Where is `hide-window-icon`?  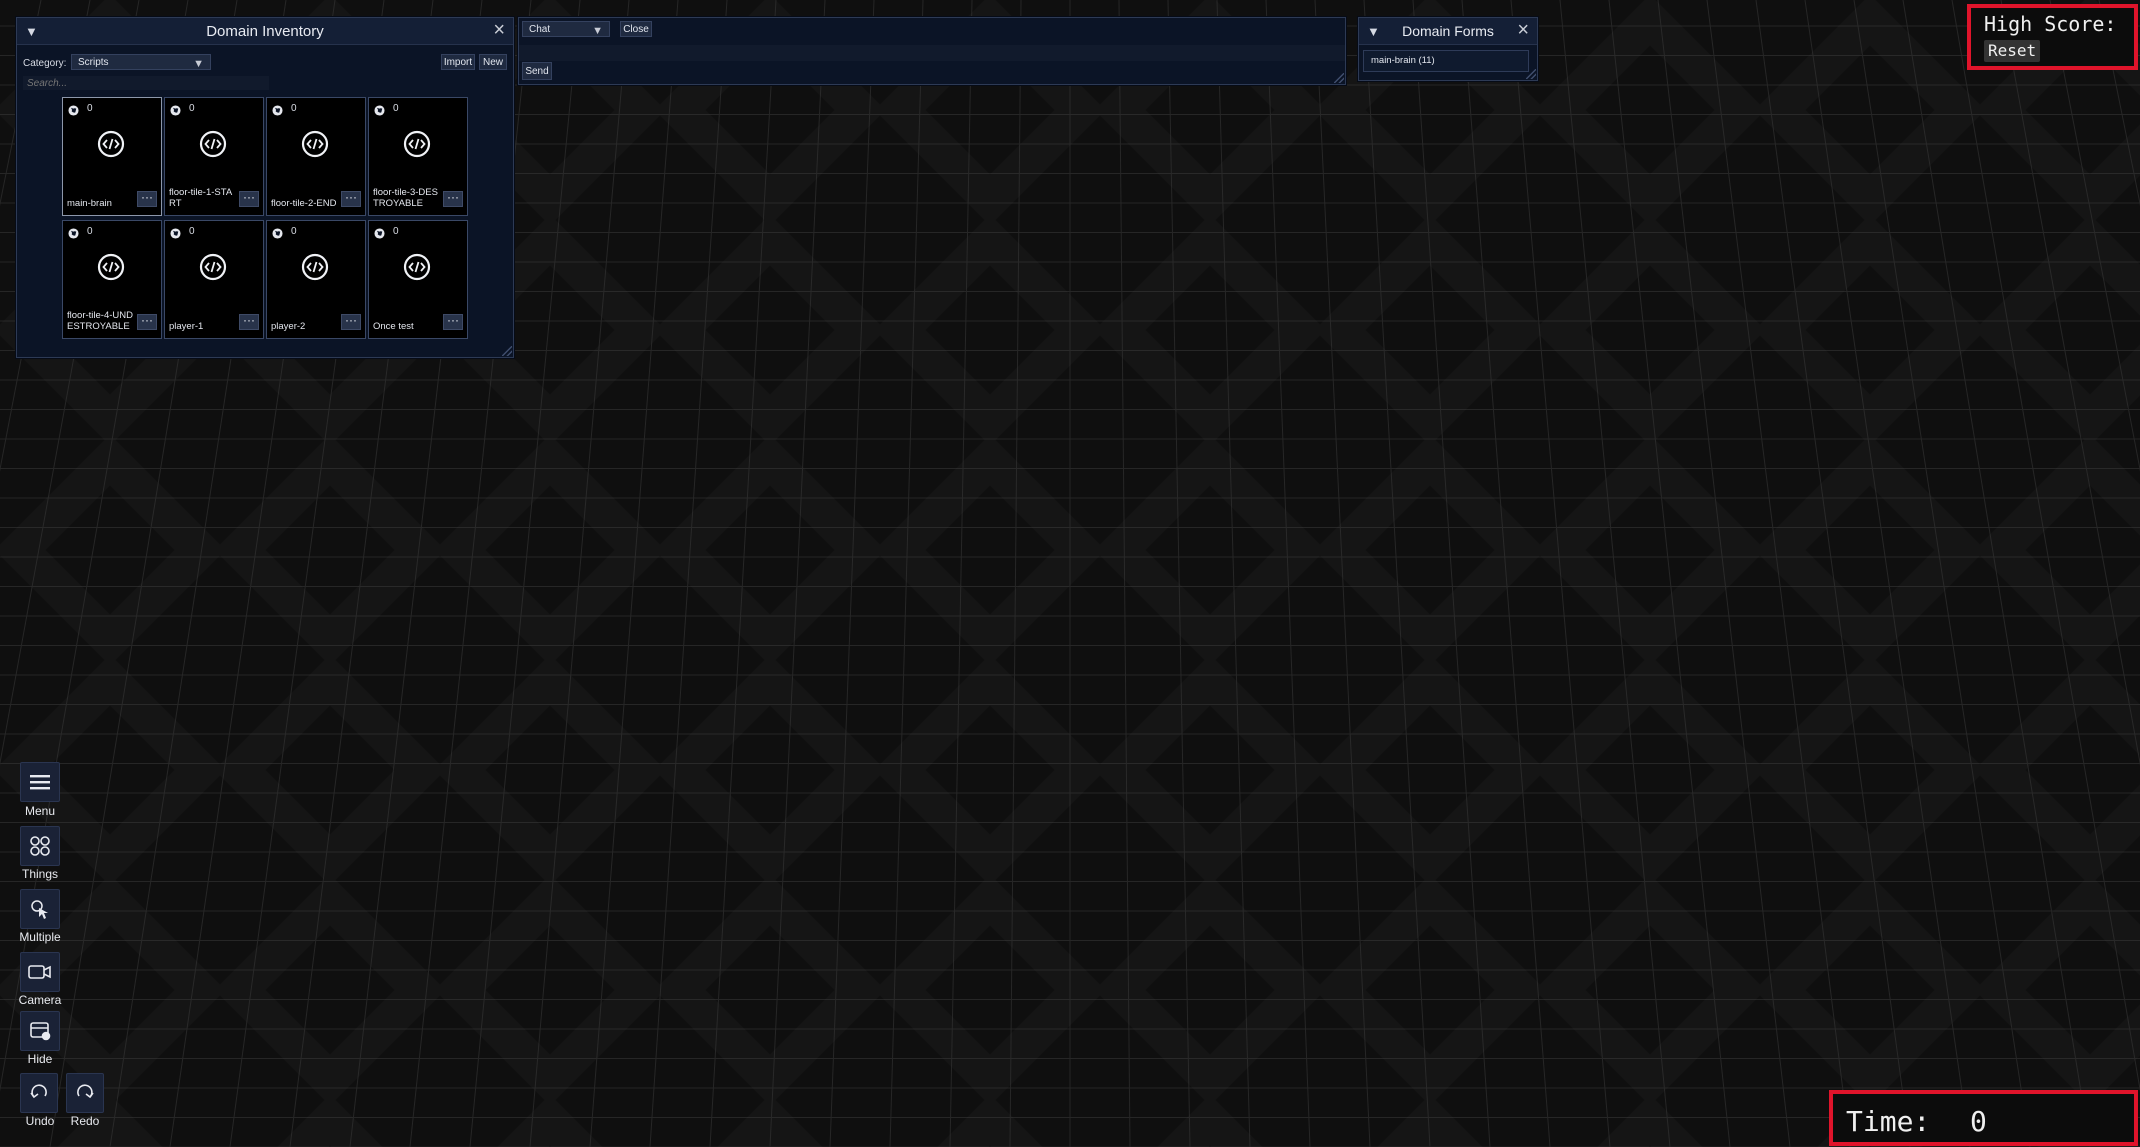
hide-window-icon is located at coordinates (40, 1031).